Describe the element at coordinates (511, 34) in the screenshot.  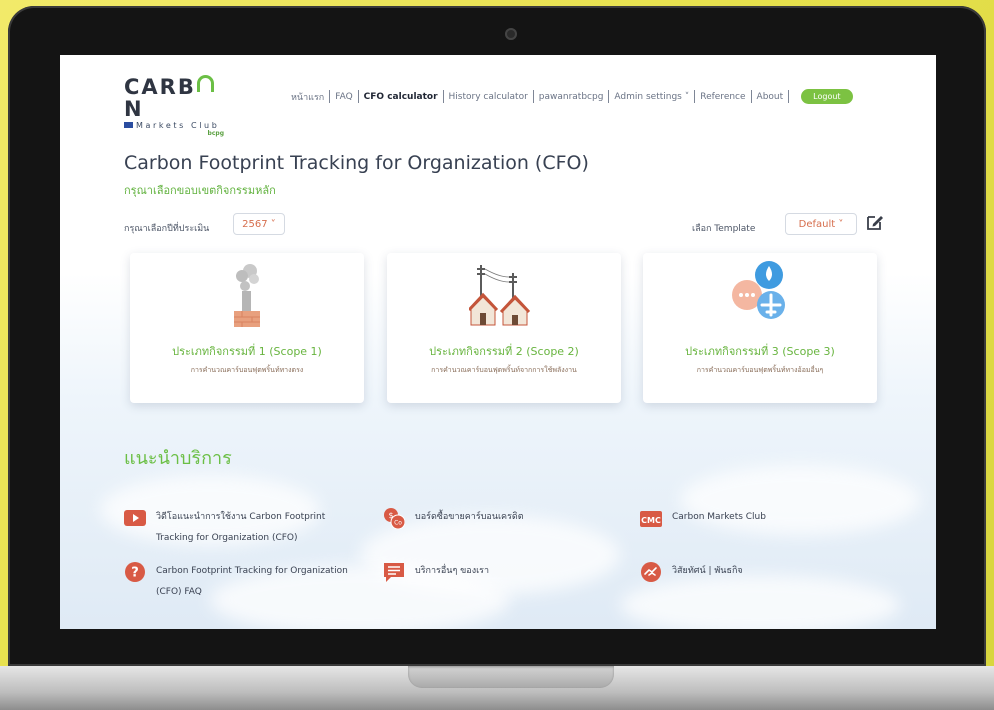
I see `webcam-icon` at that location.